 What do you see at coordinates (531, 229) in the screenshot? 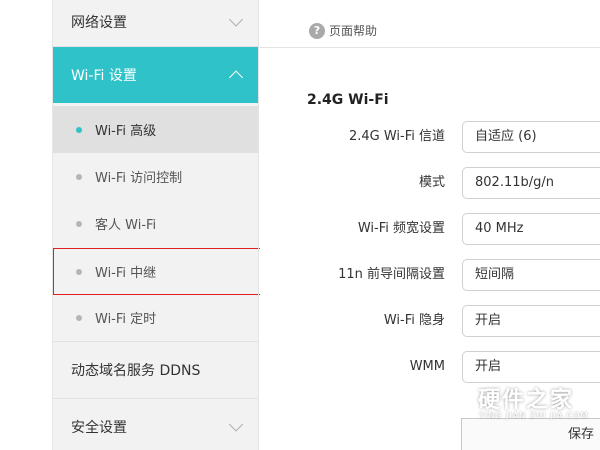
I see `bandwidth-select: 40 MHz` at bounding box center [531, 229].